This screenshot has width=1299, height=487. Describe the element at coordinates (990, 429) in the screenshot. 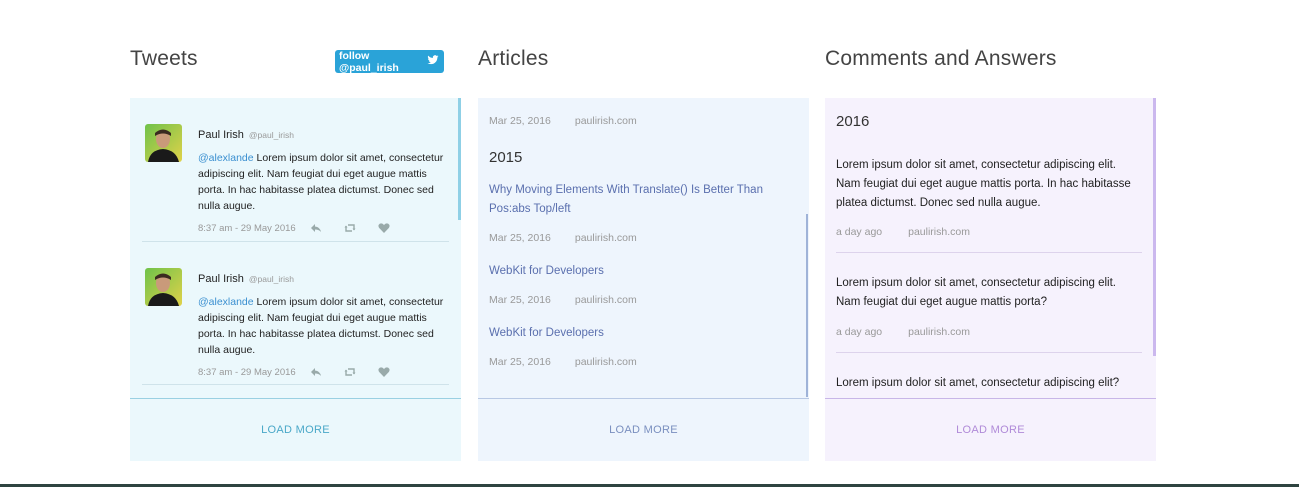

I see `comments-load-more-button: LOAD MORE` at that location.